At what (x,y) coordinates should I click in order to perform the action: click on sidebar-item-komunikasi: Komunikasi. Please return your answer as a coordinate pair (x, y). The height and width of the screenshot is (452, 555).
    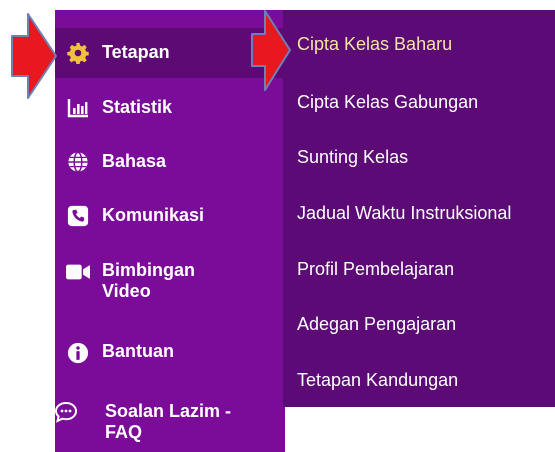
    Looking at the image, I should click on (170, 216).